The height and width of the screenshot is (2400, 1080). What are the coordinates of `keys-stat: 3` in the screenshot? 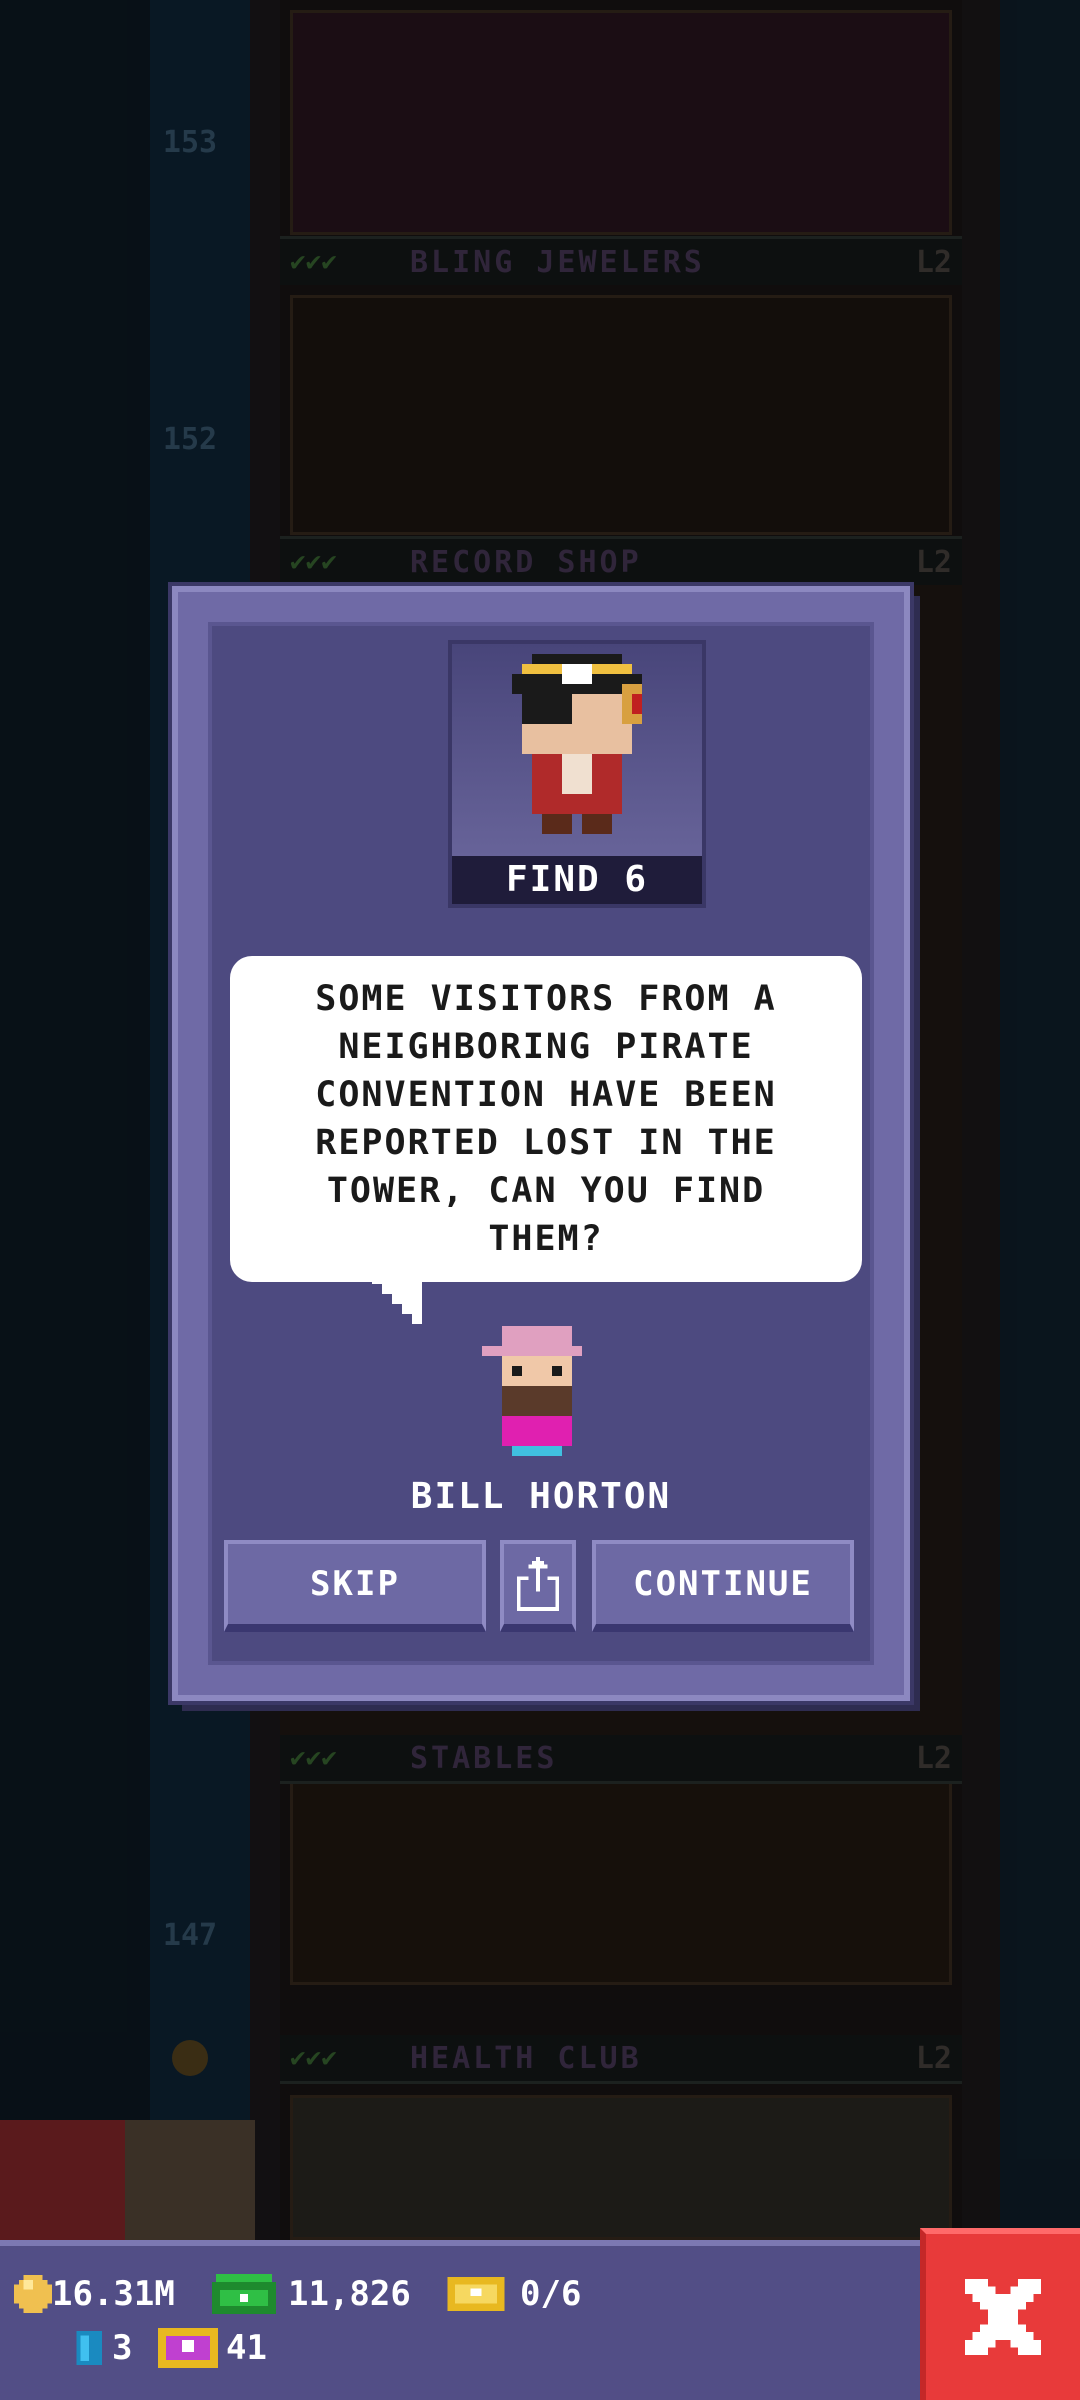 It's located at (103, 2348).